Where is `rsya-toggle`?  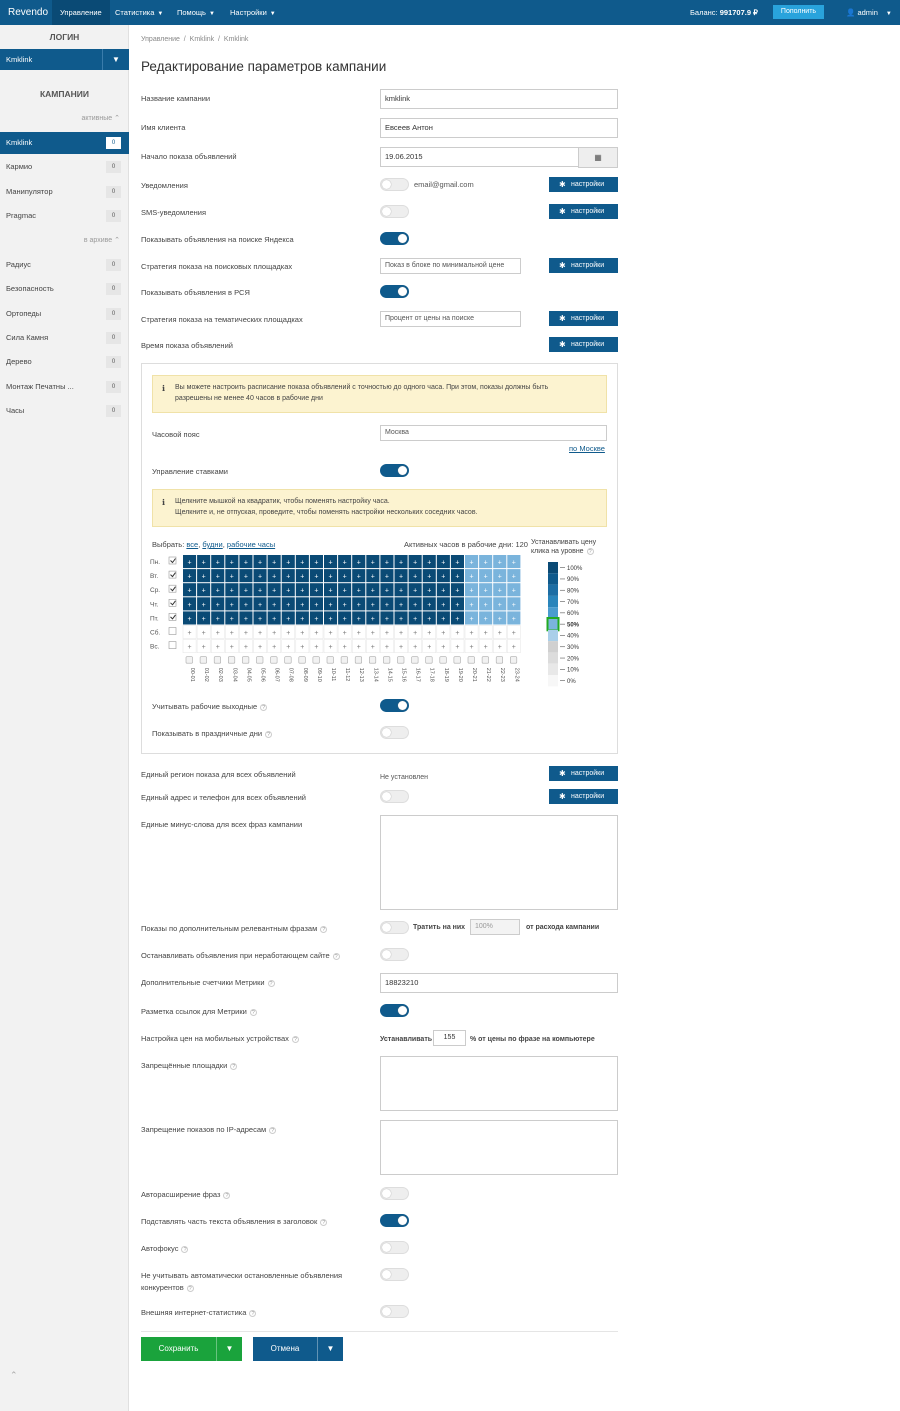
rsya-toggle is located at coordinates (394, 291).